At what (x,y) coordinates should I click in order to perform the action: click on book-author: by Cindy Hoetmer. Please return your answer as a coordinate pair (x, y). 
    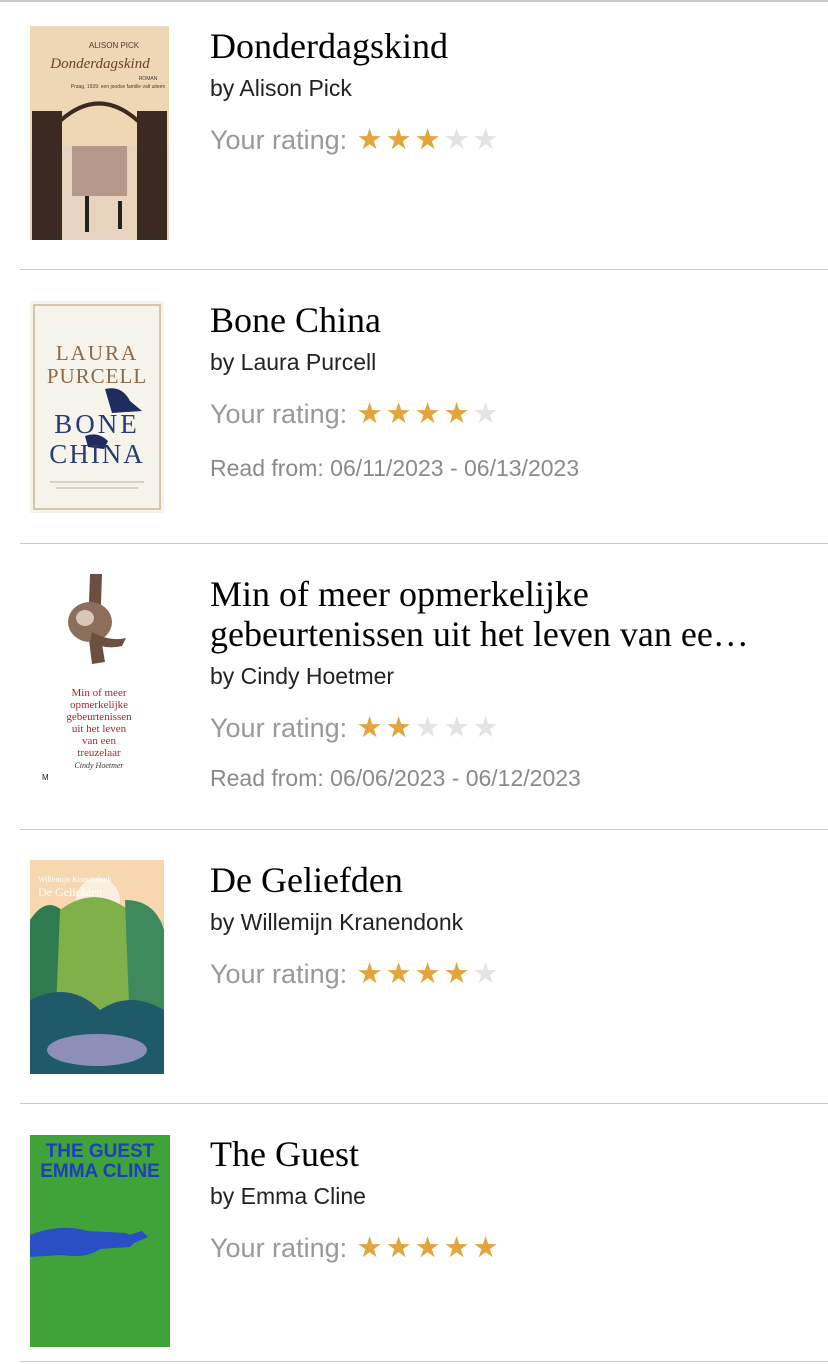
    Looking at the image, I should click on (509, 676).